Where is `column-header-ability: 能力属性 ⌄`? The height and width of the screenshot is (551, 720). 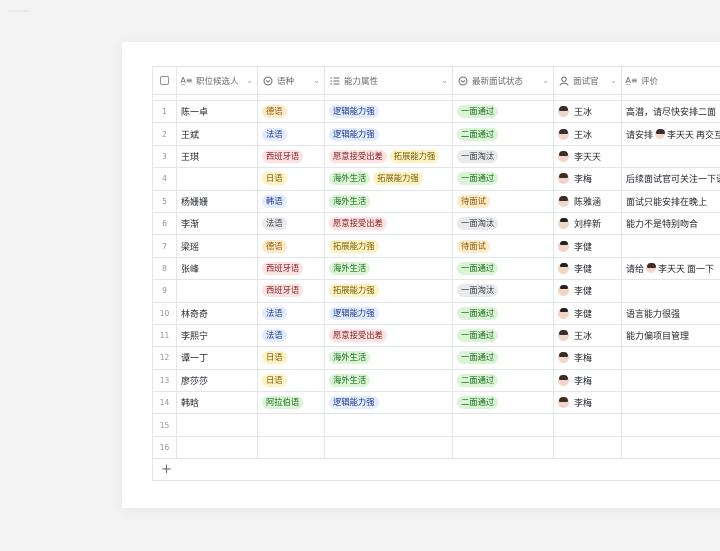
column-header-ability: 能力属性 ⌄ is located at coordinates (389, 81).